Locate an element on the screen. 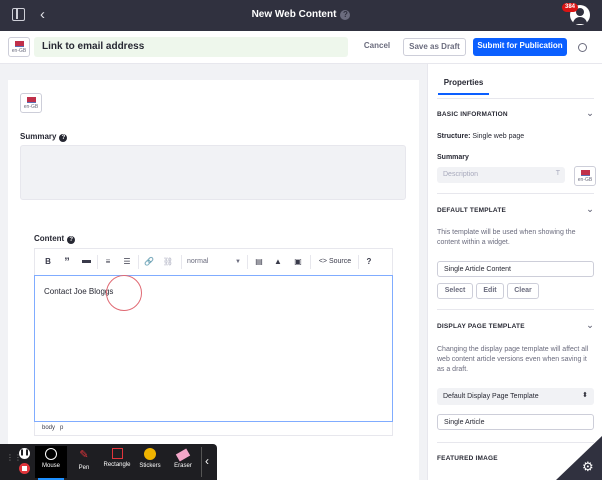 This screenshot has width=602, height=480. stickers-tool: Stickers is located at coordinates (150, 462).